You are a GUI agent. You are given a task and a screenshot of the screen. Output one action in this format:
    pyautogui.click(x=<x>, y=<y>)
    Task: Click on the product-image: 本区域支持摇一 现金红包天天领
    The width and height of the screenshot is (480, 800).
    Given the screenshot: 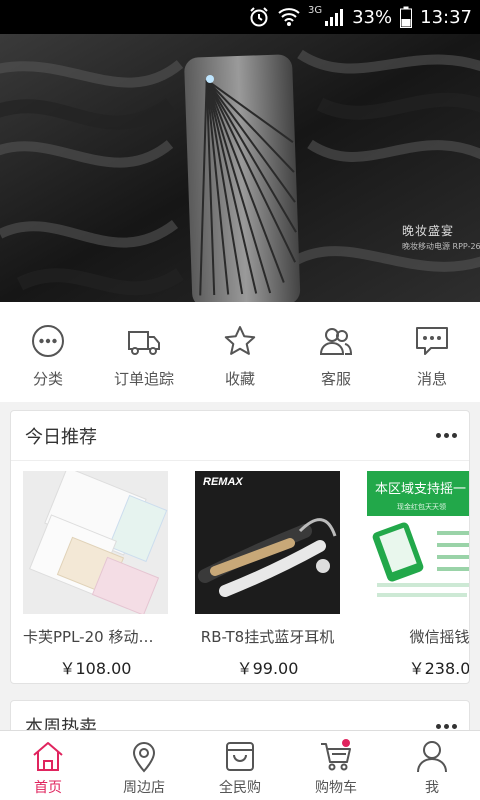 What is the action you would take?
    pyautogui.click(x=418, y=542)
    